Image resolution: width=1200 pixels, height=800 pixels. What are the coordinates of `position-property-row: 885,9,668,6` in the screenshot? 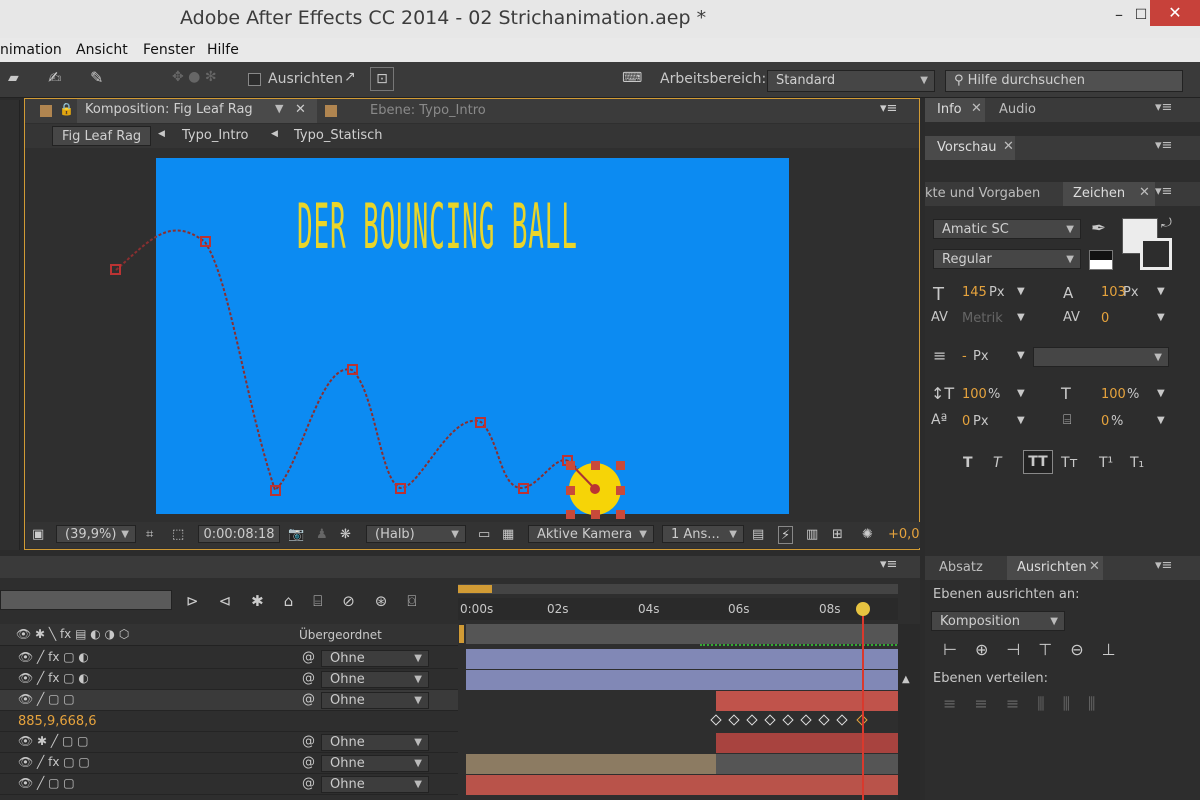 It's located at (229, 721).